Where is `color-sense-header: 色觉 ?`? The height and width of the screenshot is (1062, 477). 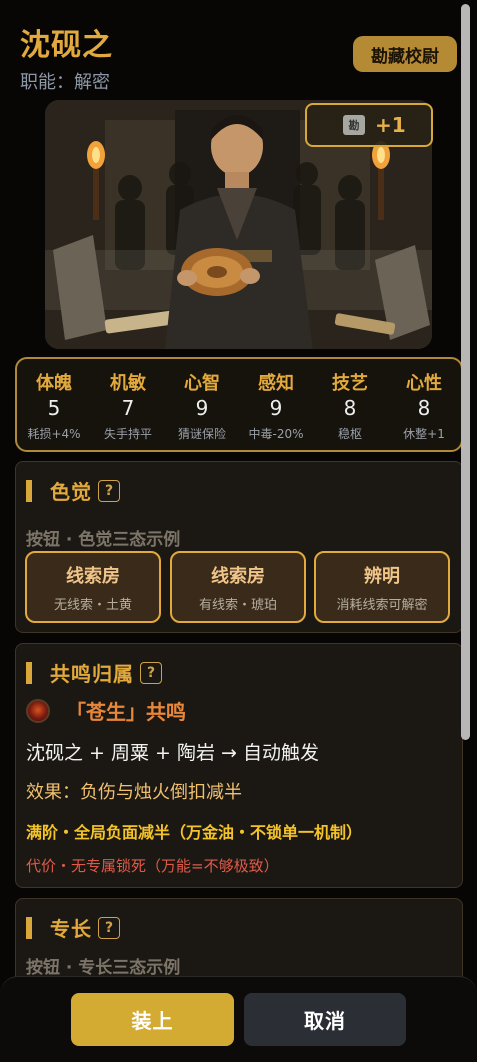 color-sense-header: 色觉 ? is located at coordinates (73, 490).